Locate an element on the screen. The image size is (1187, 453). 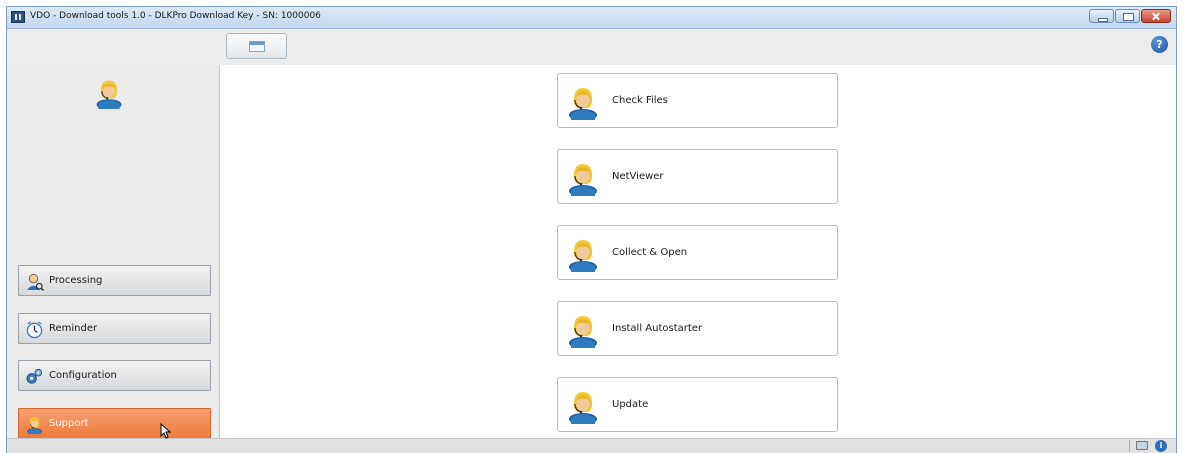
sidebar-item-configuration: Configuration is located at coordinates (114, 375).